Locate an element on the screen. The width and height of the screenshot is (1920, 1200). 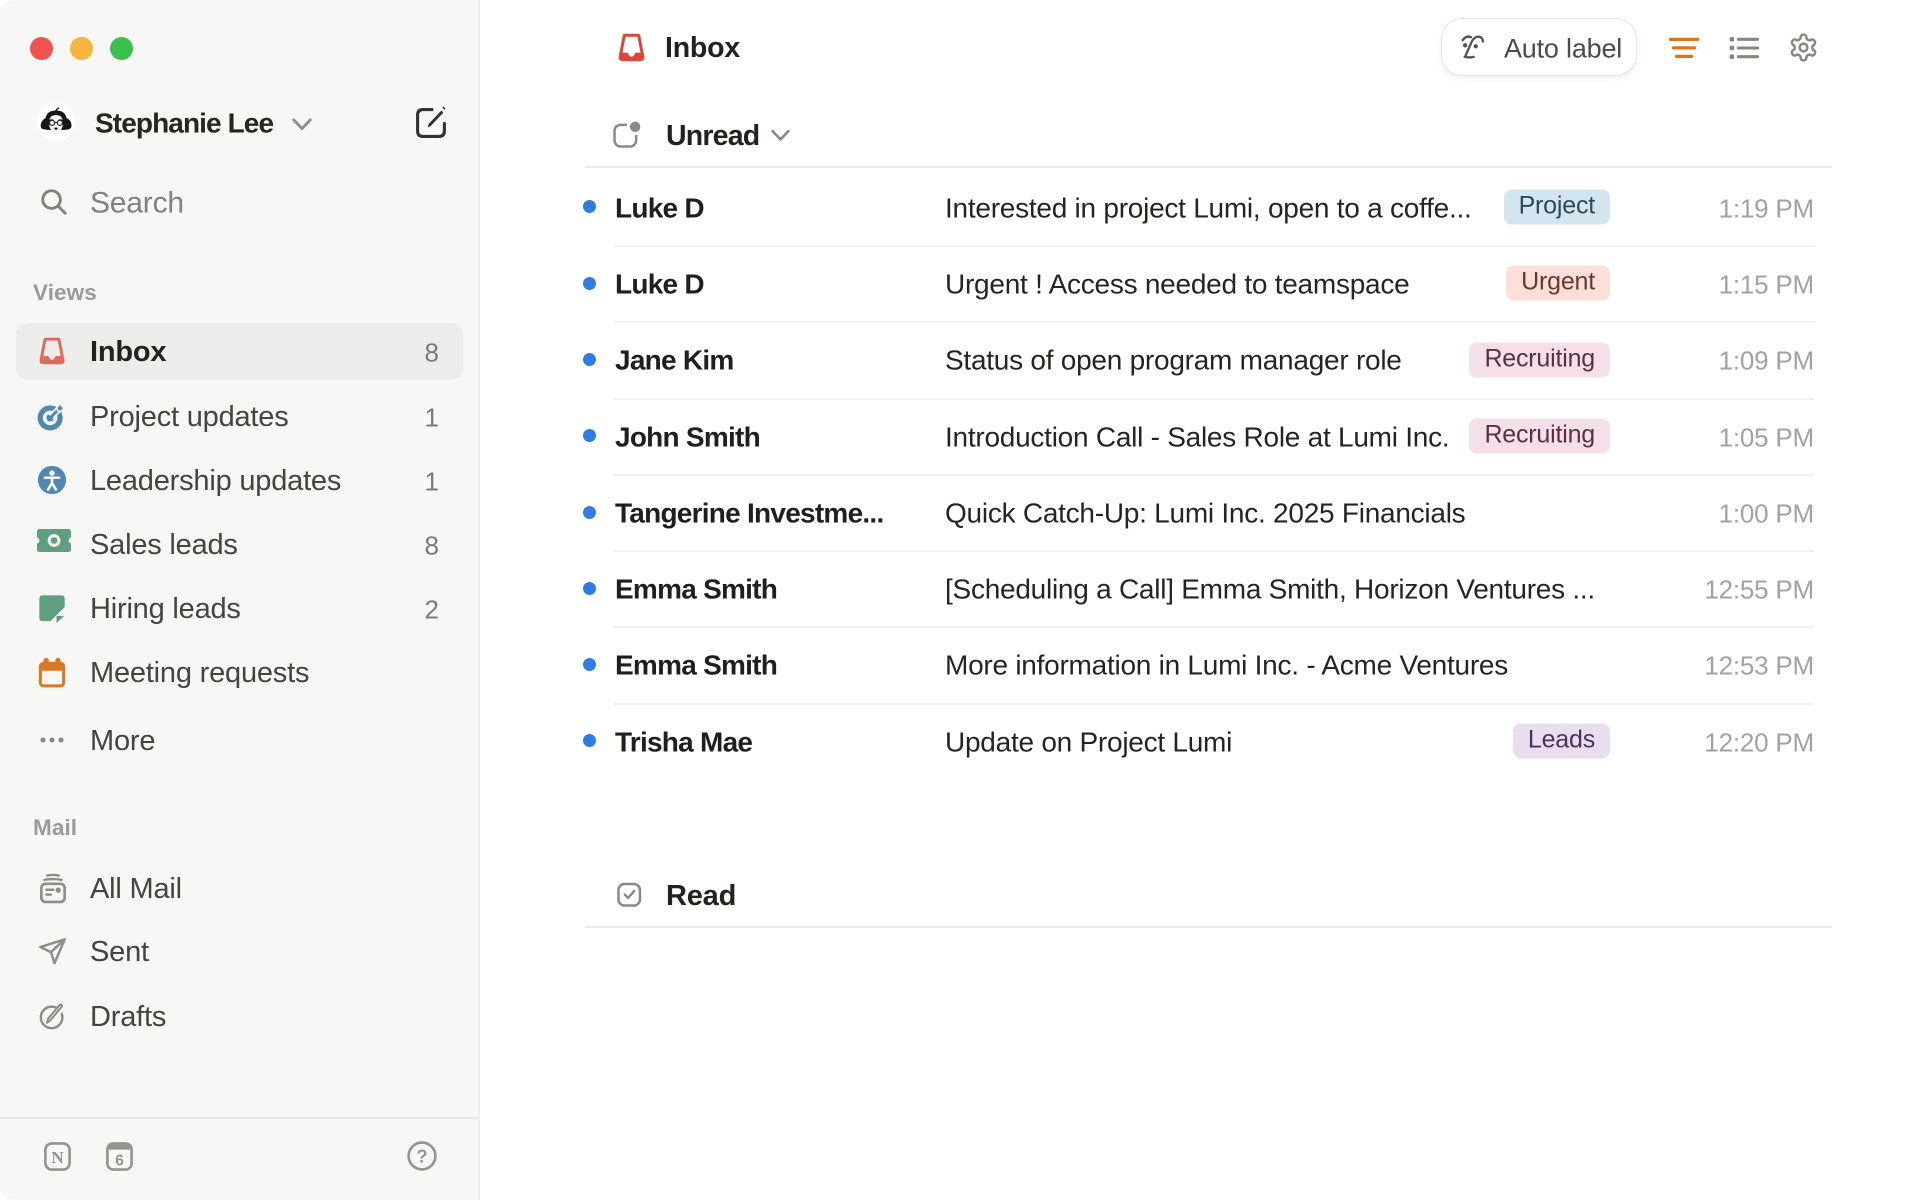
svg-text: N is located at coordinates (57, 1157).